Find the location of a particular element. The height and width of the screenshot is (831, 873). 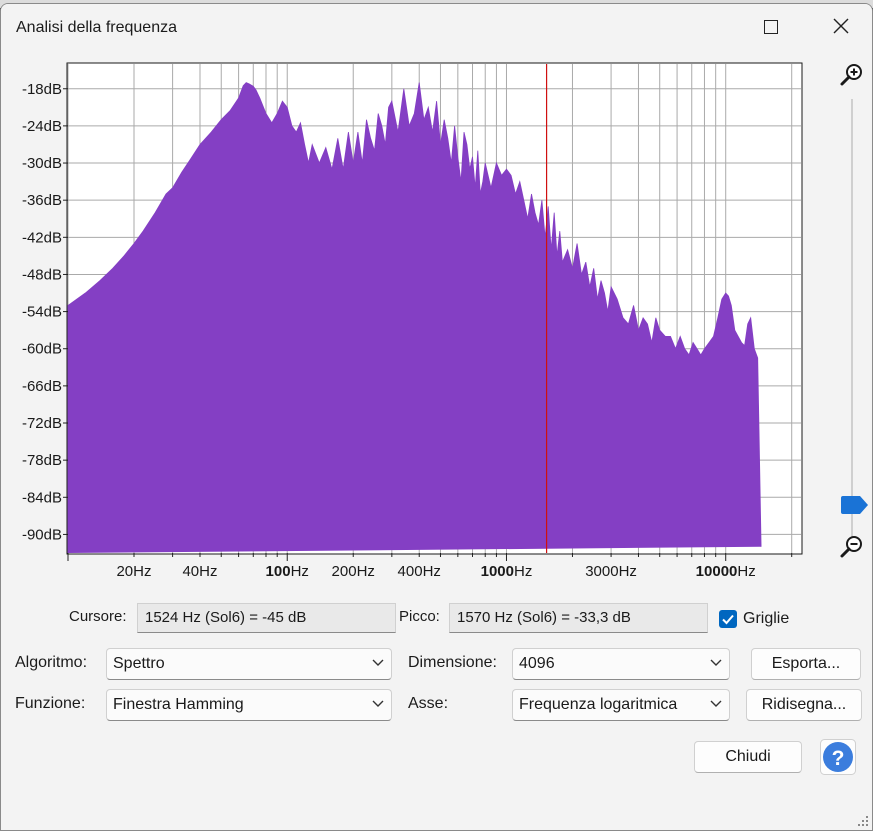

function-label: Funzione: is located at coordinates (50, 703).